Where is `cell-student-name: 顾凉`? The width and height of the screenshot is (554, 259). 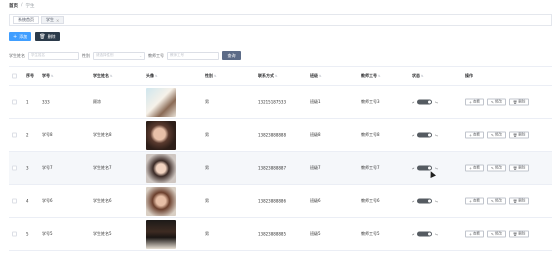 cell-student-name: 顾凉 is located at coordinates (97, 101).